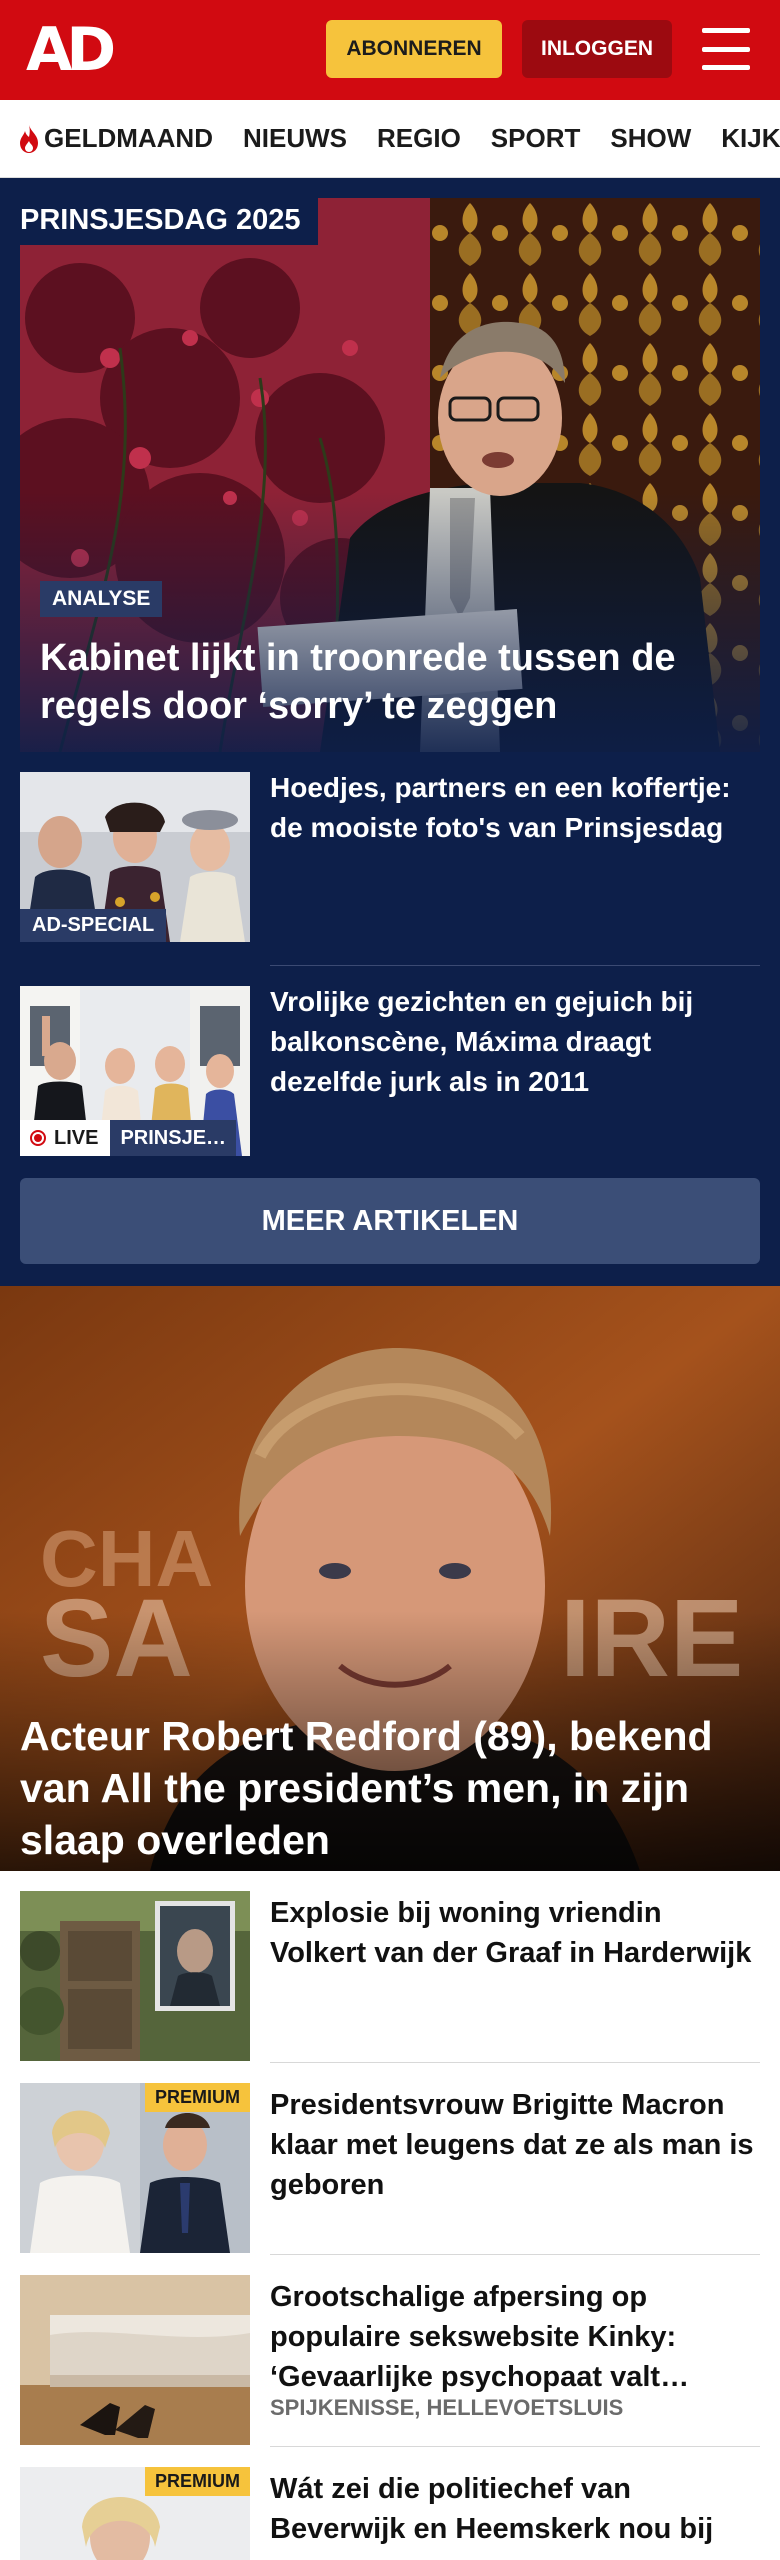 This screenshot has width=780, height=2560. What do you see at coordinates (447, 2407) in the screenshot?
I see `location-meta: SPIJKENISSE, HELLEVOETSLUIS` at bounding box center [447, 2407].